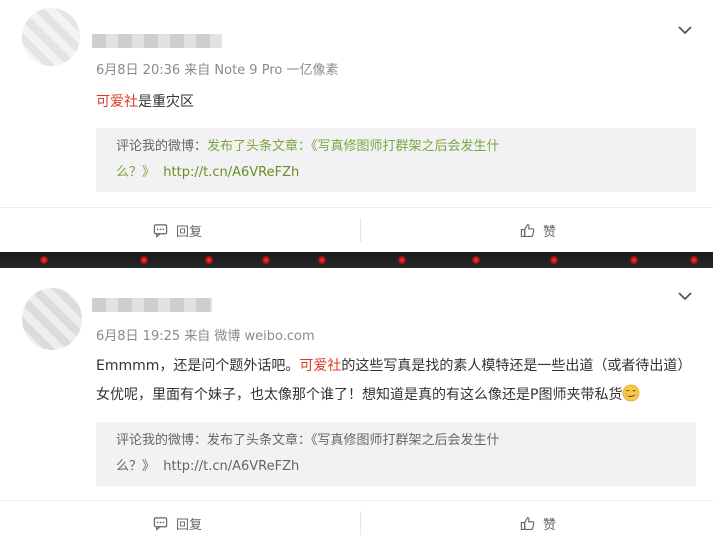  What do you see at coordinates (217, 70) in the screenshot?
I see `post-meta: 6月8日 20:36 来自 Note 9 Pro 一亿像素` at bounding box center [217, 70].